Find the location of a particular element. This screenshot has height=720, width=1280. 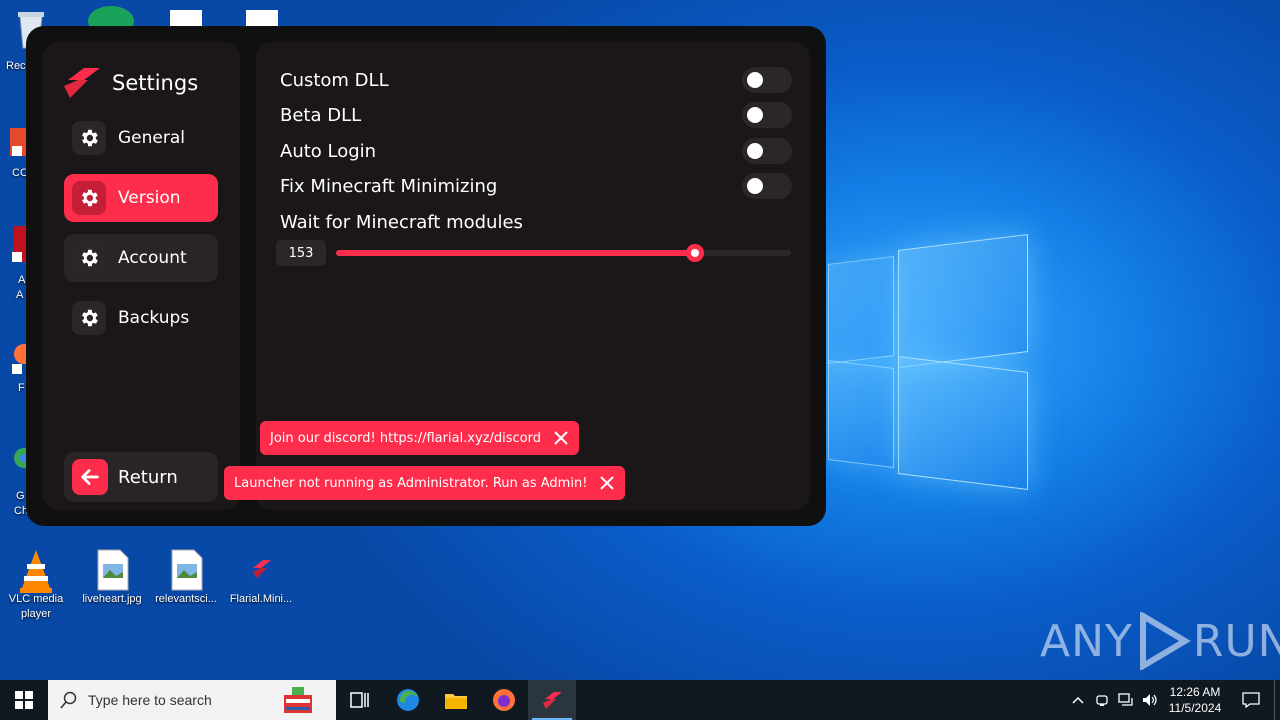

volume-icon is located at coordinates (1150, 700).